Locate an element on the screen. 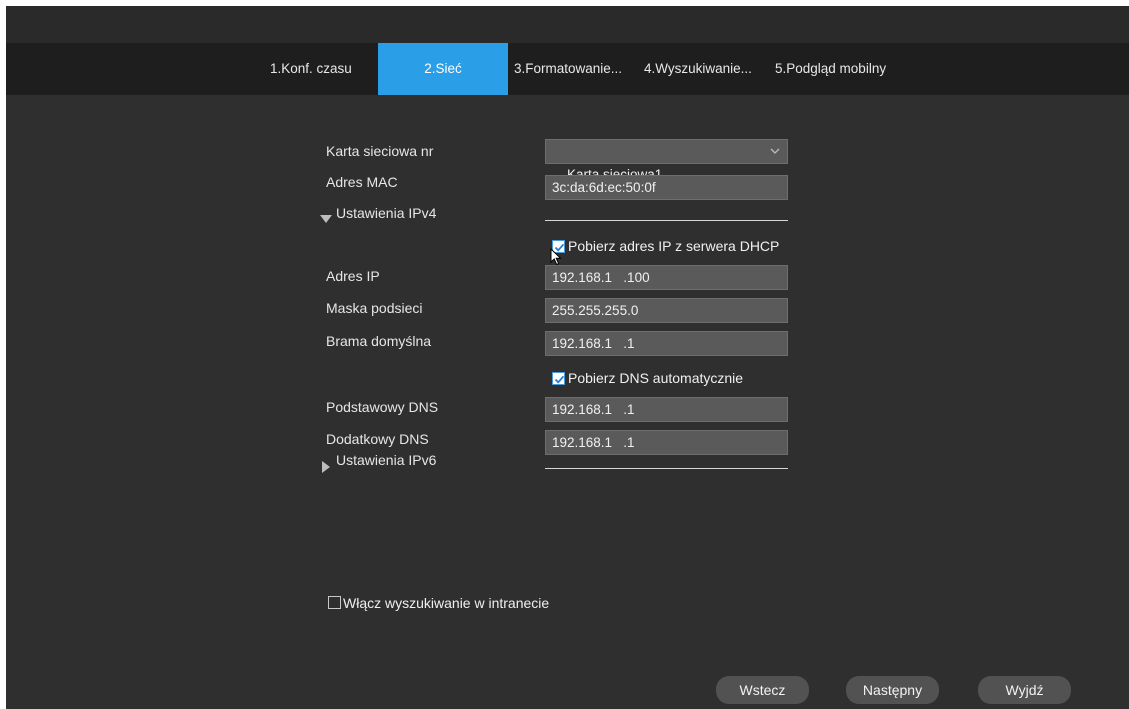 The height and width of the screenshot is (709, 1129). default-gateway-field: 192.168.1 .1 is located at coordinates (666, 343).